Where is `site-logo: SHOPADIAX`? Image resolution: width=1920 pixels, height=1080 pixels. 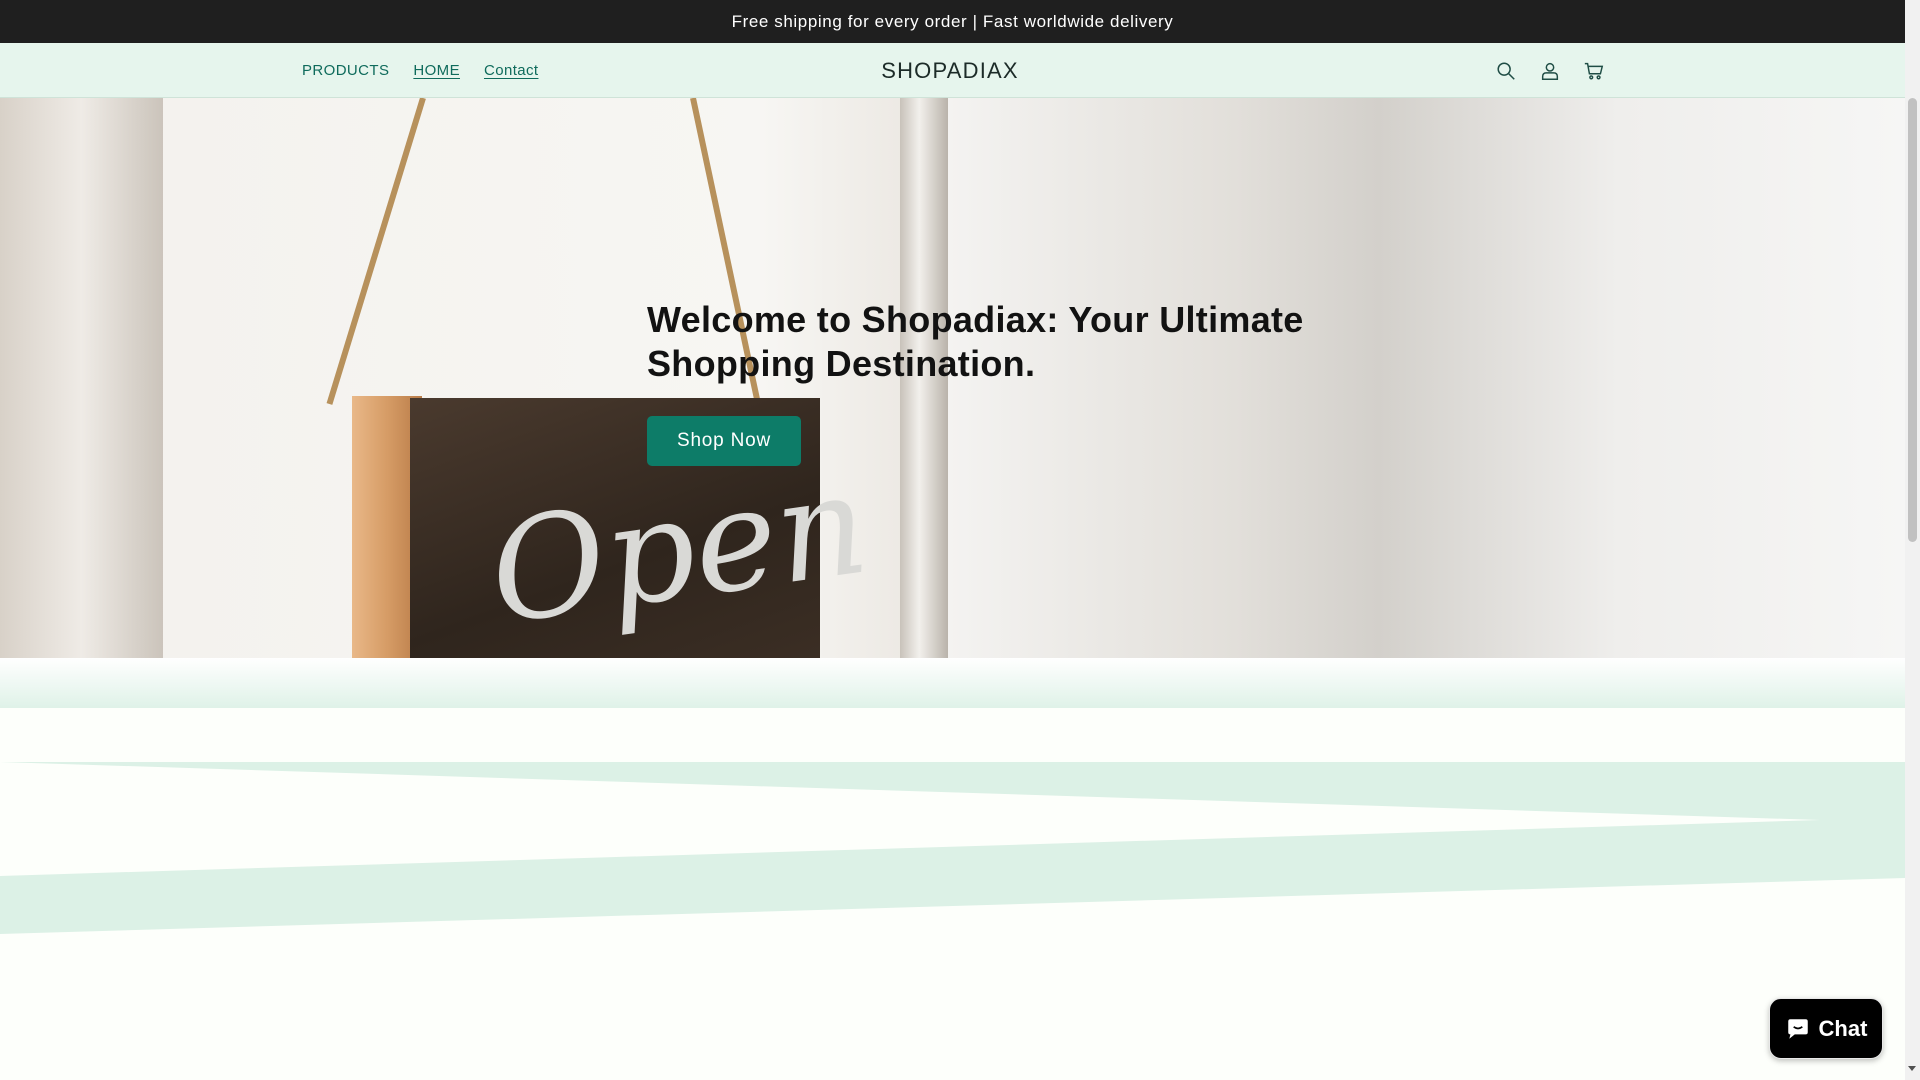
site-logo: SHOPADIAX is located at coordinates (950, 71).